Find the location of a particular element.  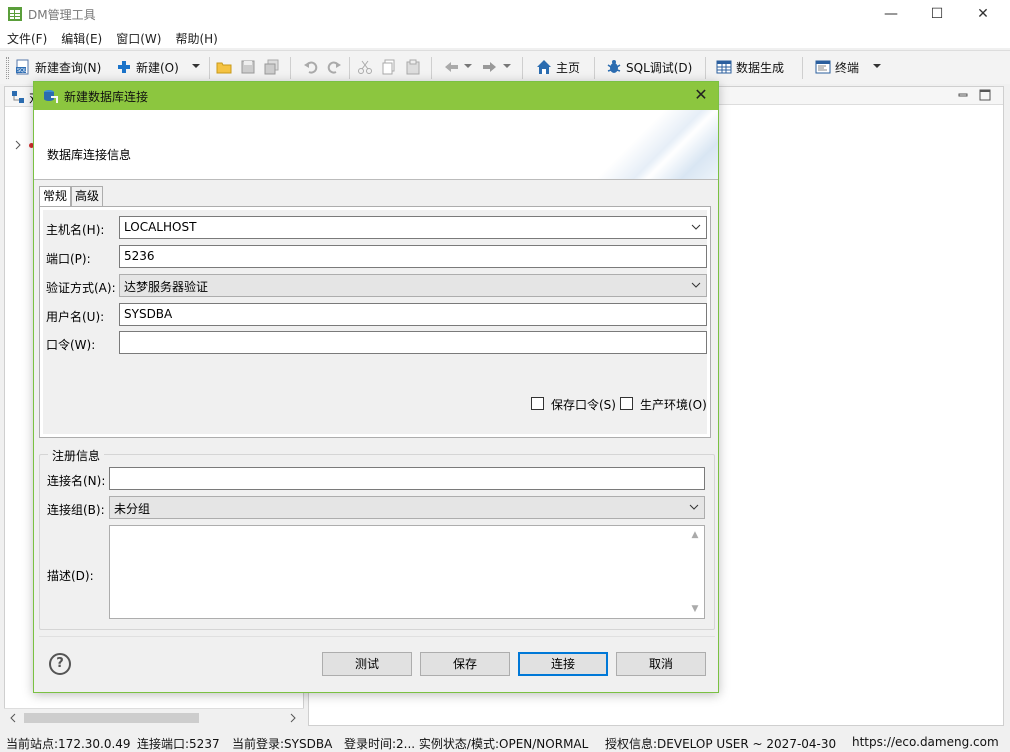

home-label: 主页 is located at coordinates (568, 67).